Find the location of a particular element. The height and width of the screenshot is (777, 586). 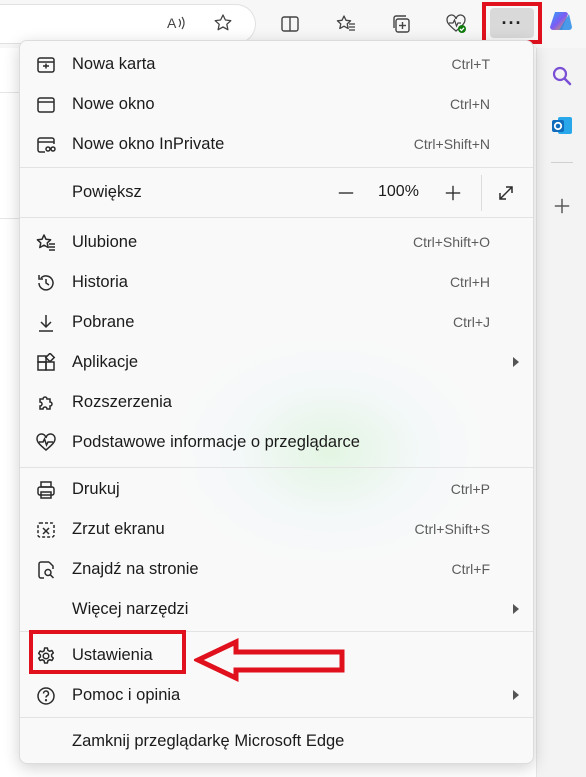

zoom-separator is located at coordinates (481, 193).